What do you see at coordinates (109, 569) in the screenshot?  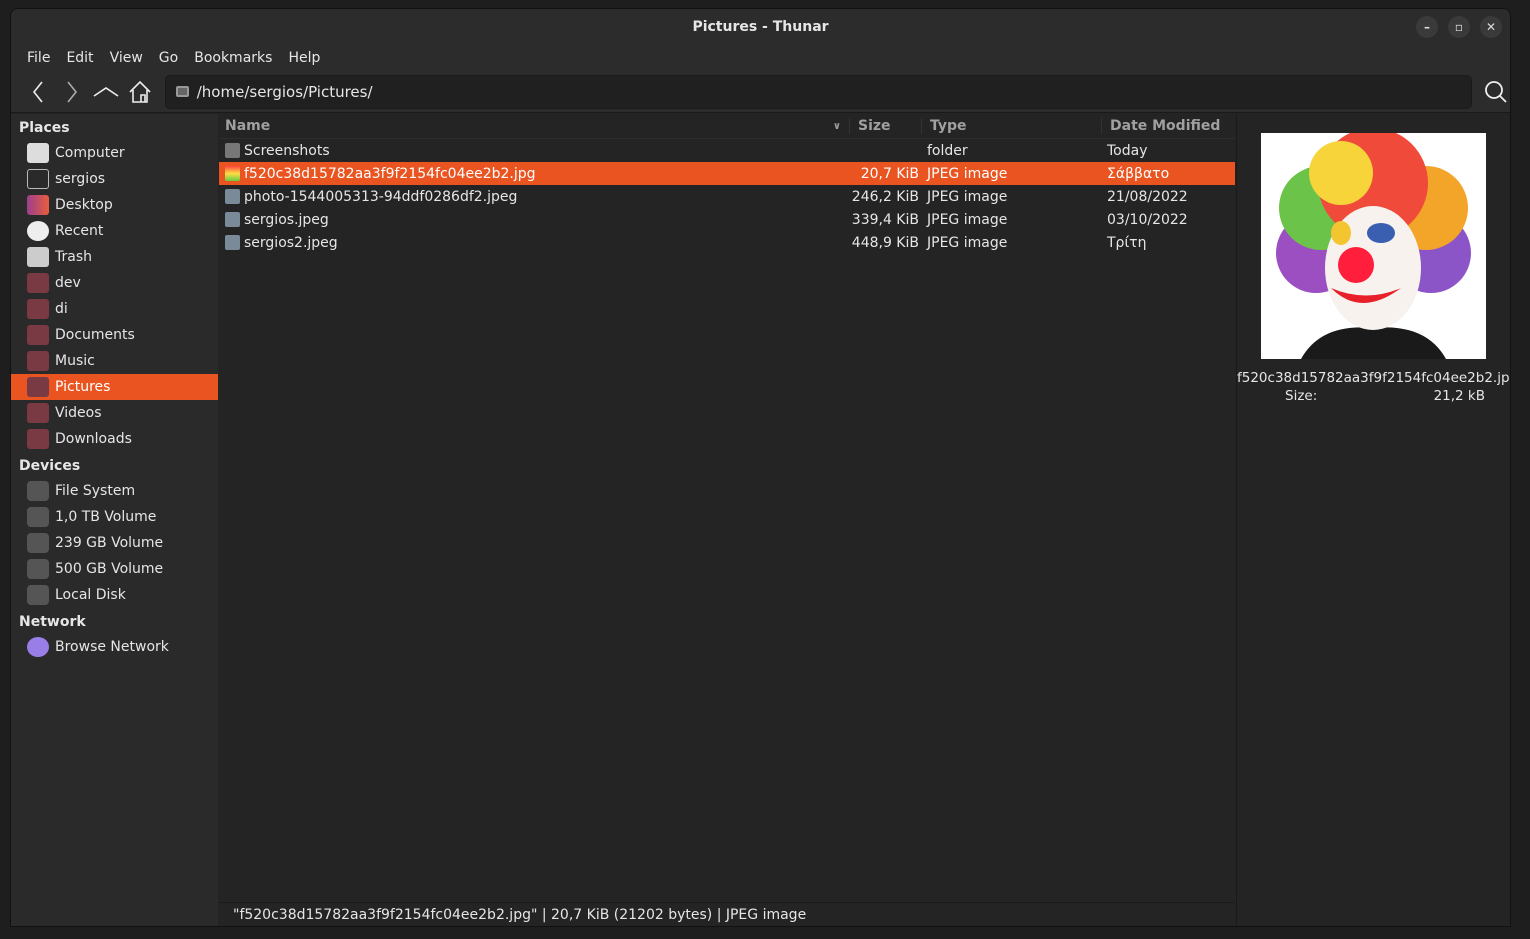 I see `sidebar-item-label: 500 GB Volume` at bounding box center [109, 569].